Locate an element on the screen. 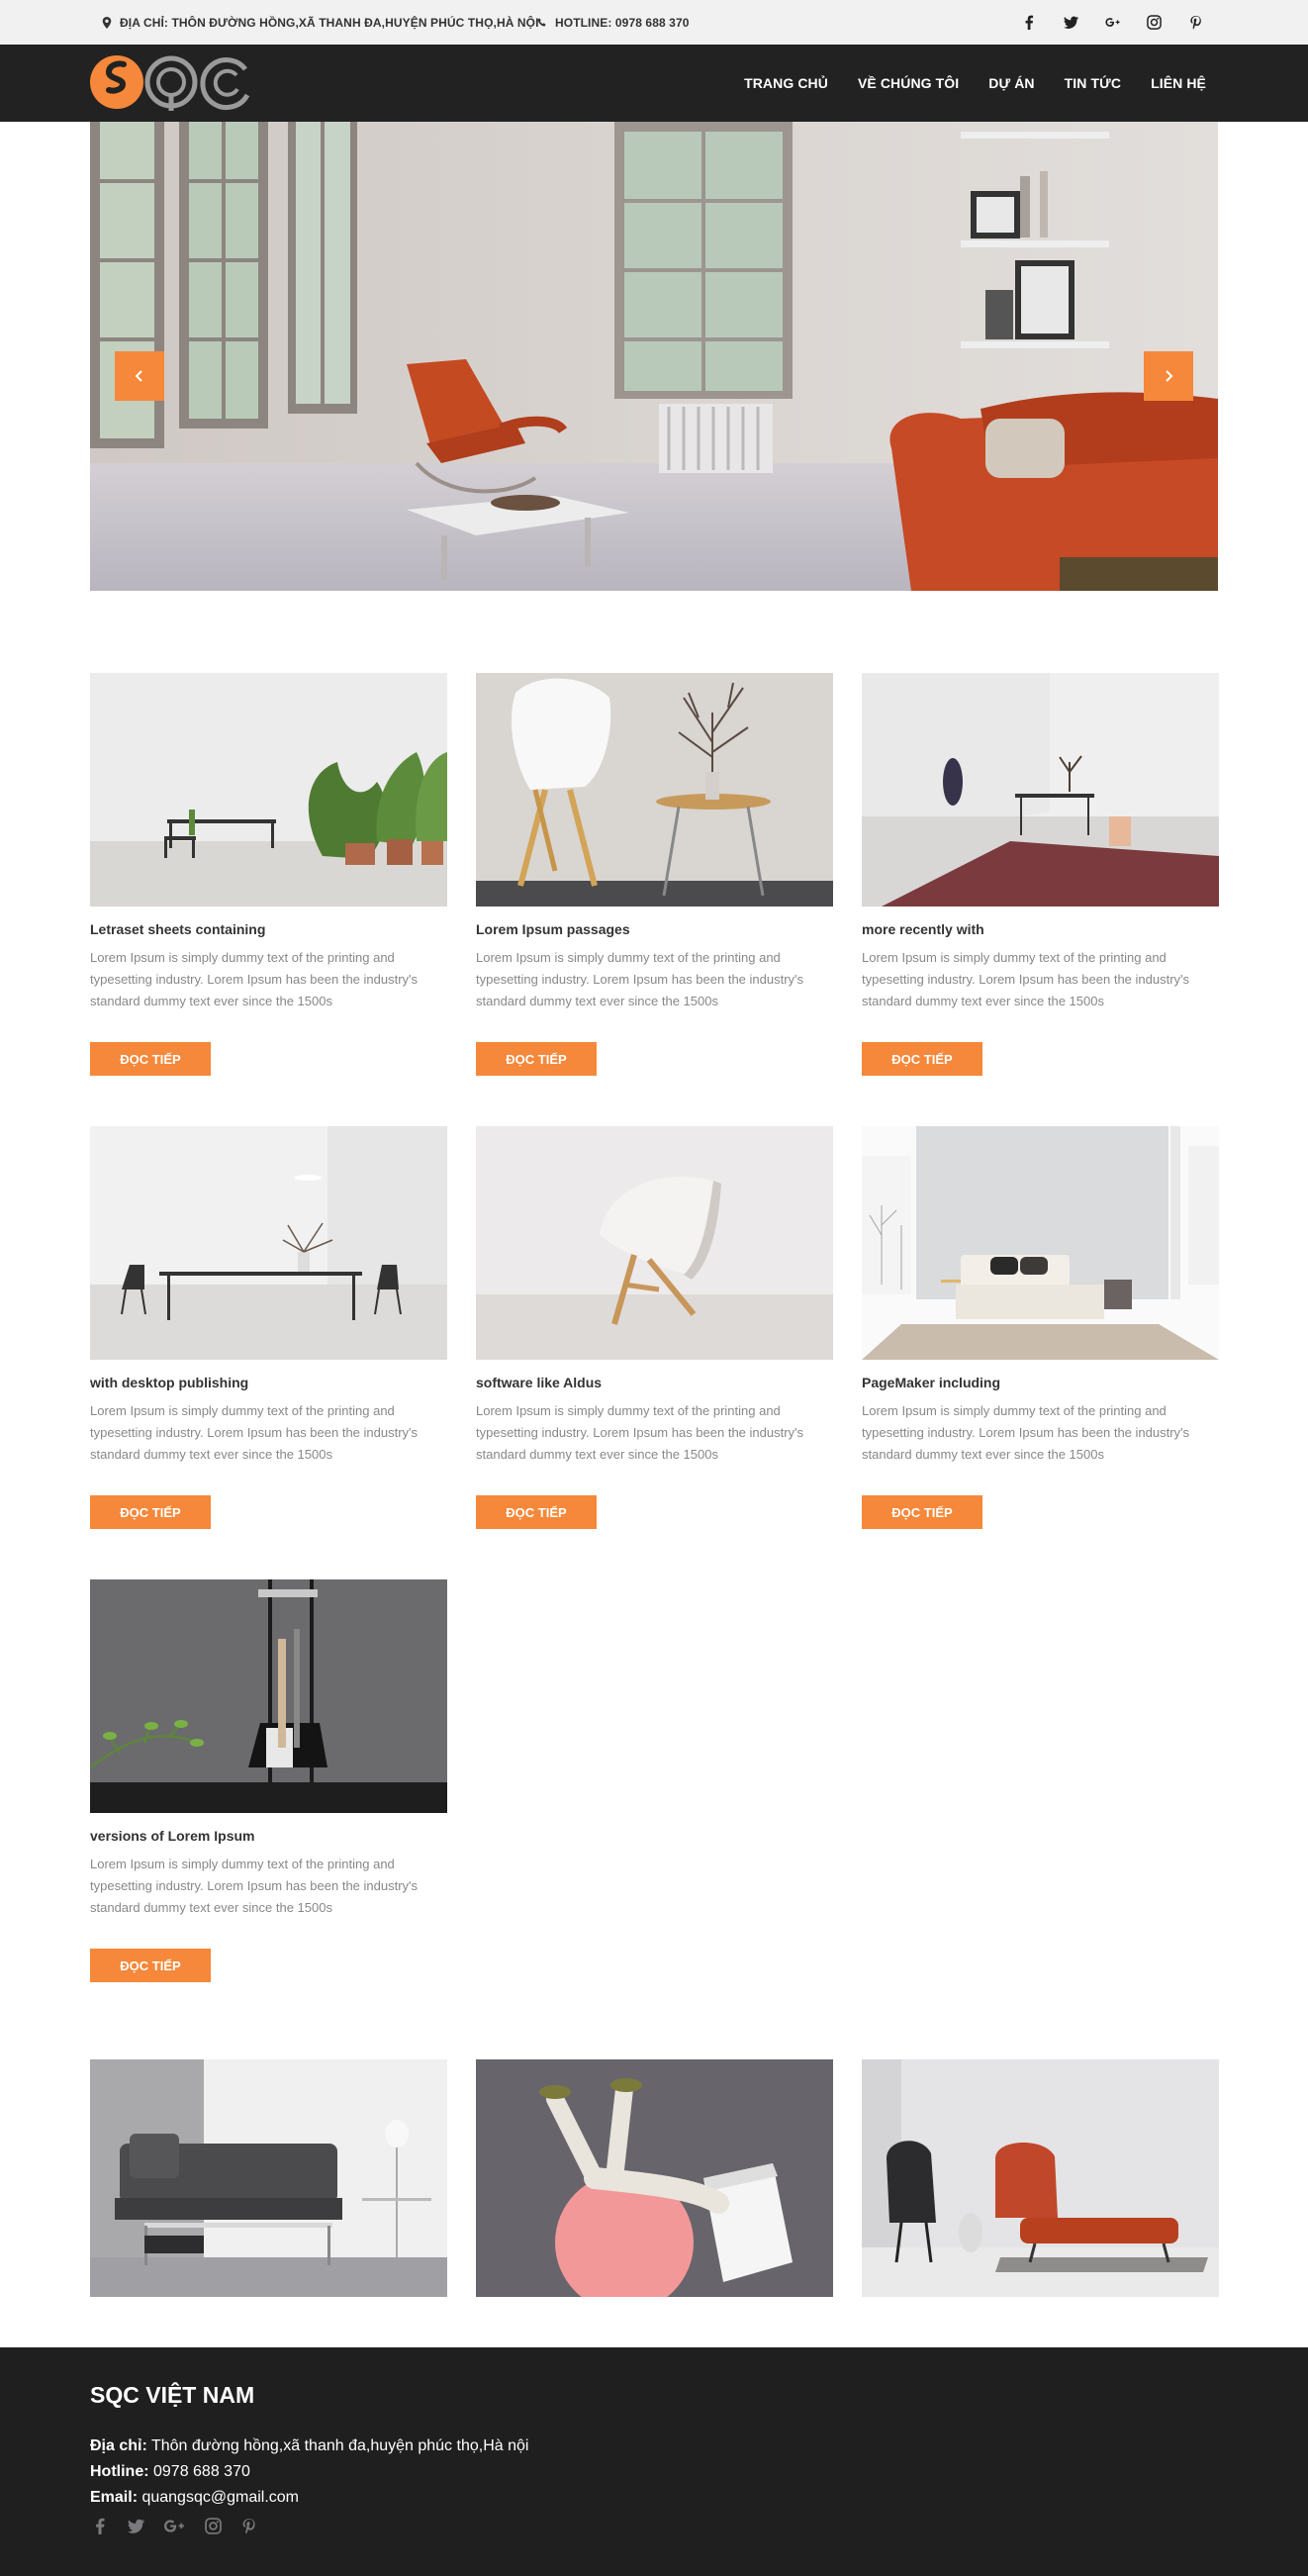 The image size is (1308, 2576). chevron-right-icon is located at coordinates (1169, 376).